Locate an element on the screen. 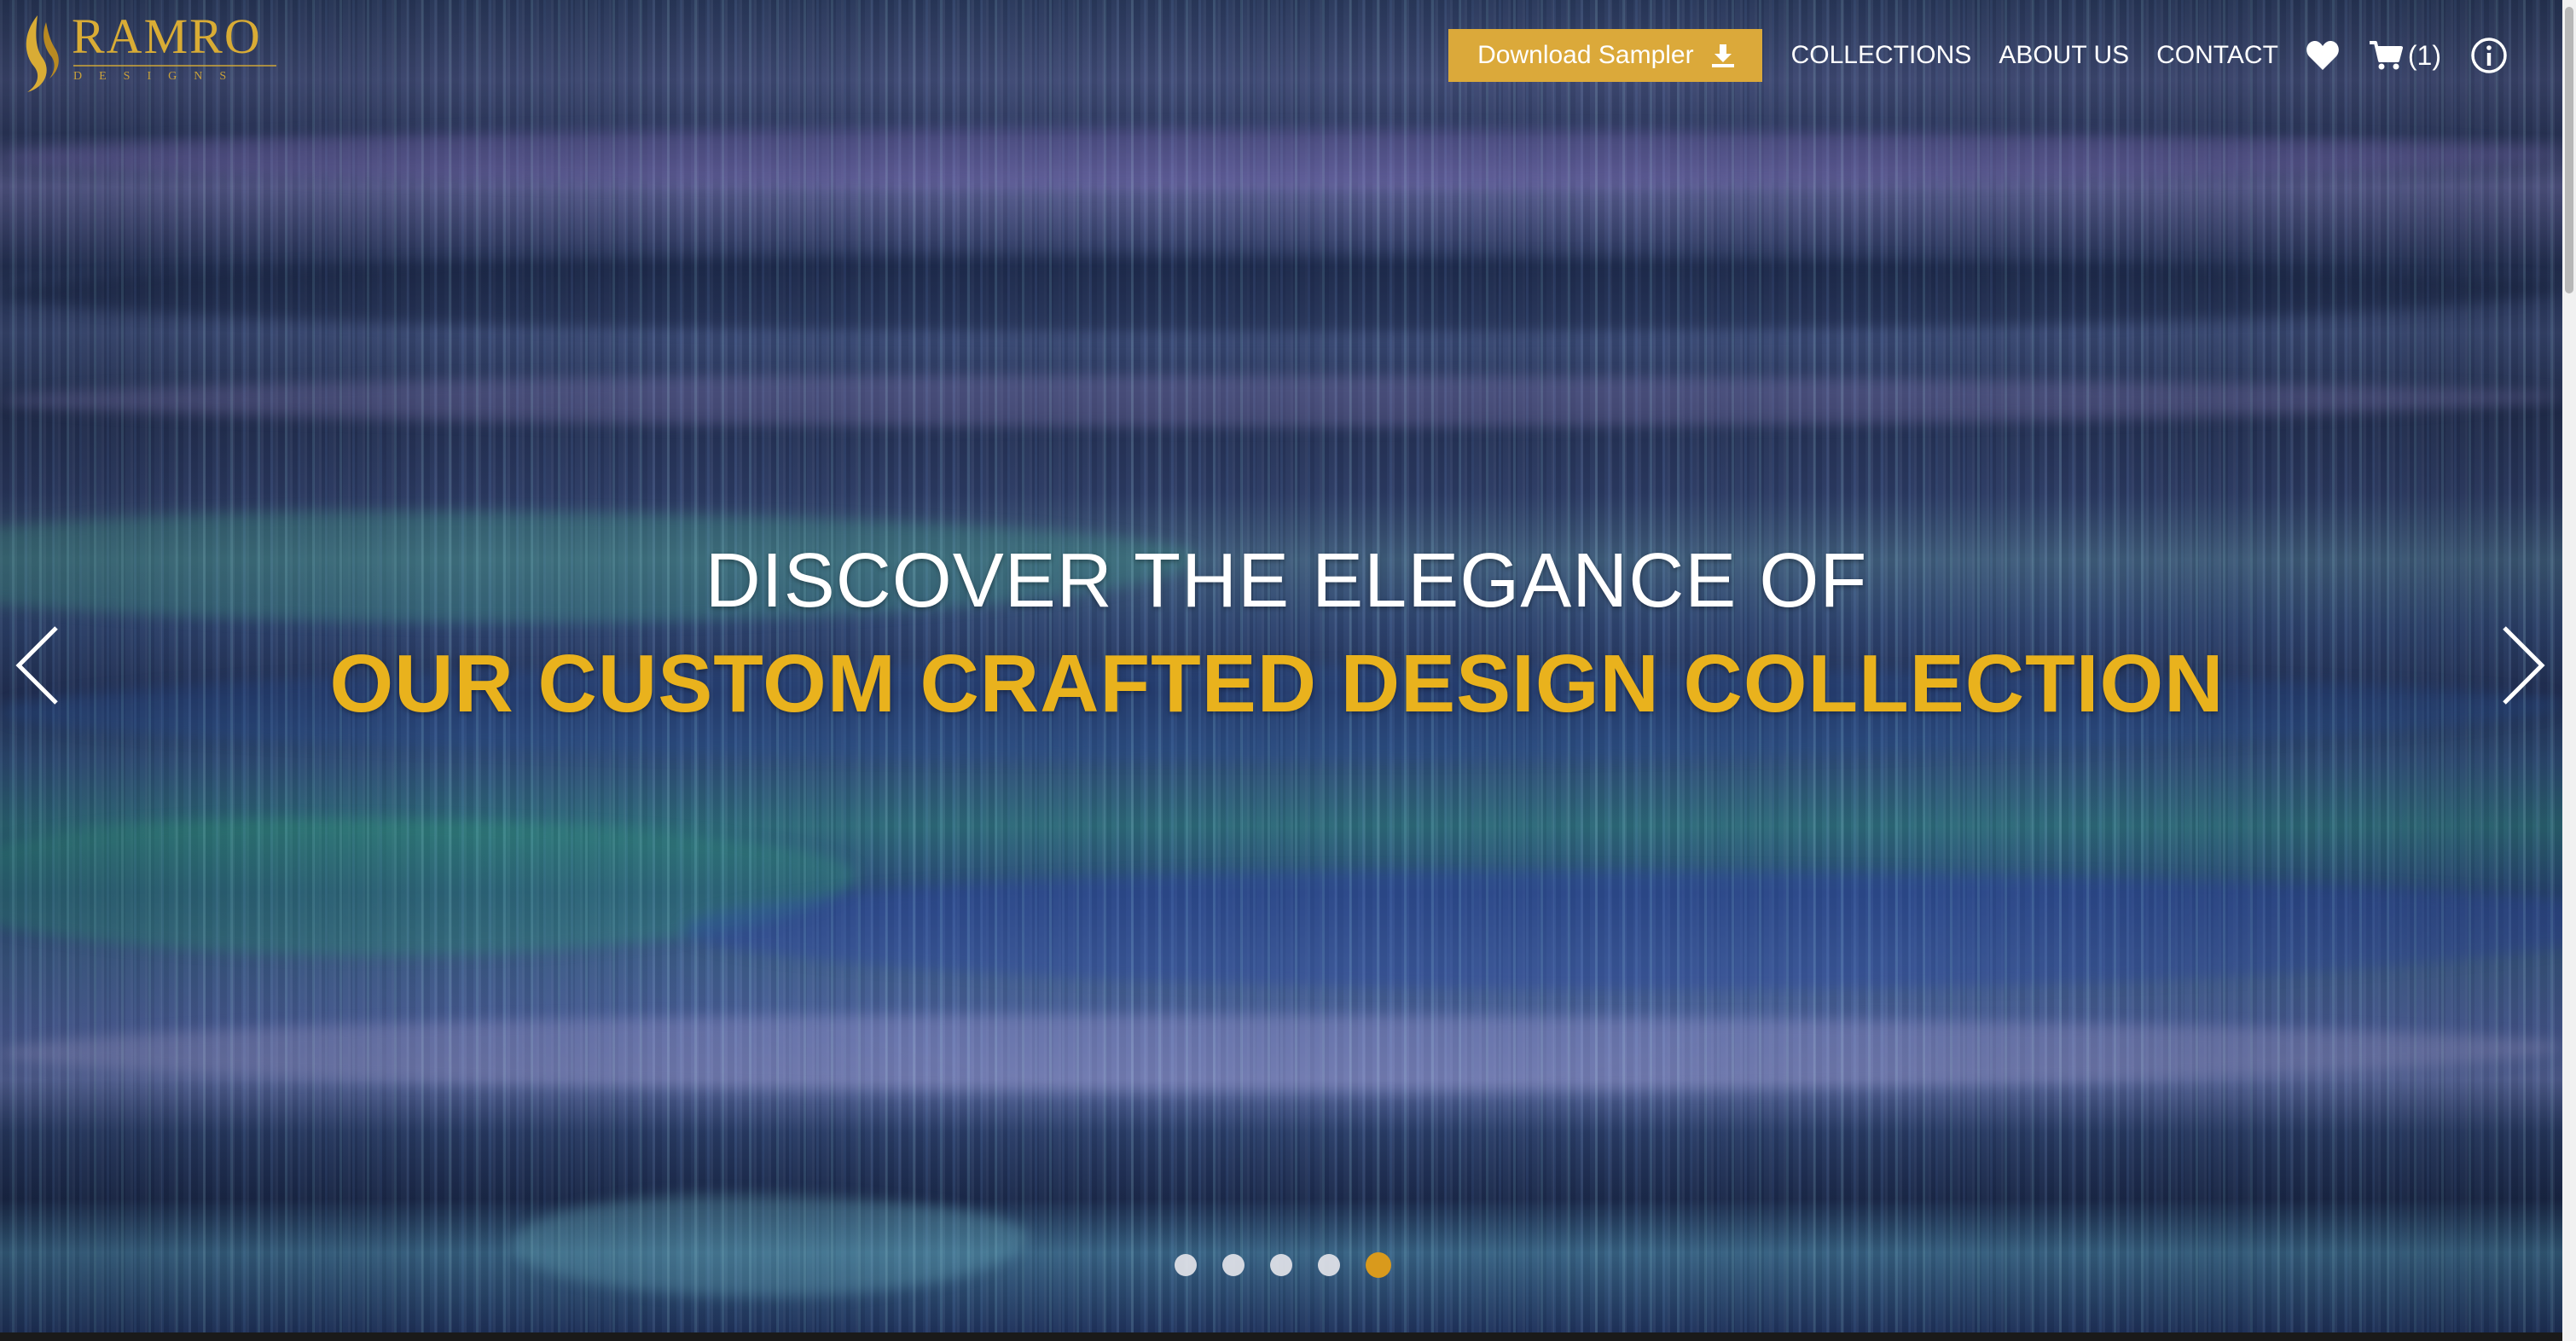 The height and width of the screenshot is (1341, 2576). chevron-left-icon is located at coordinates (36, 665).